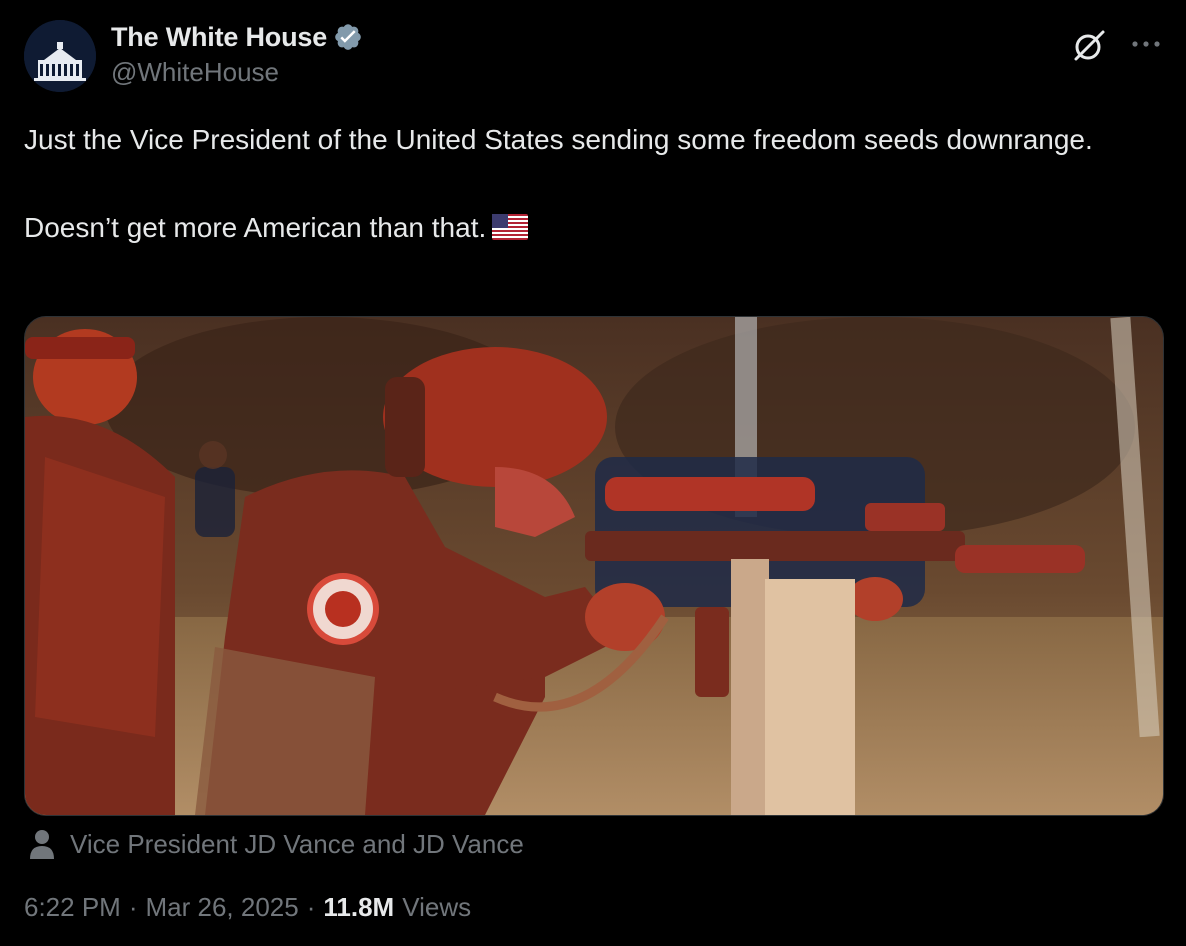  I want to click on display-name: The White House, so click(219, 37).